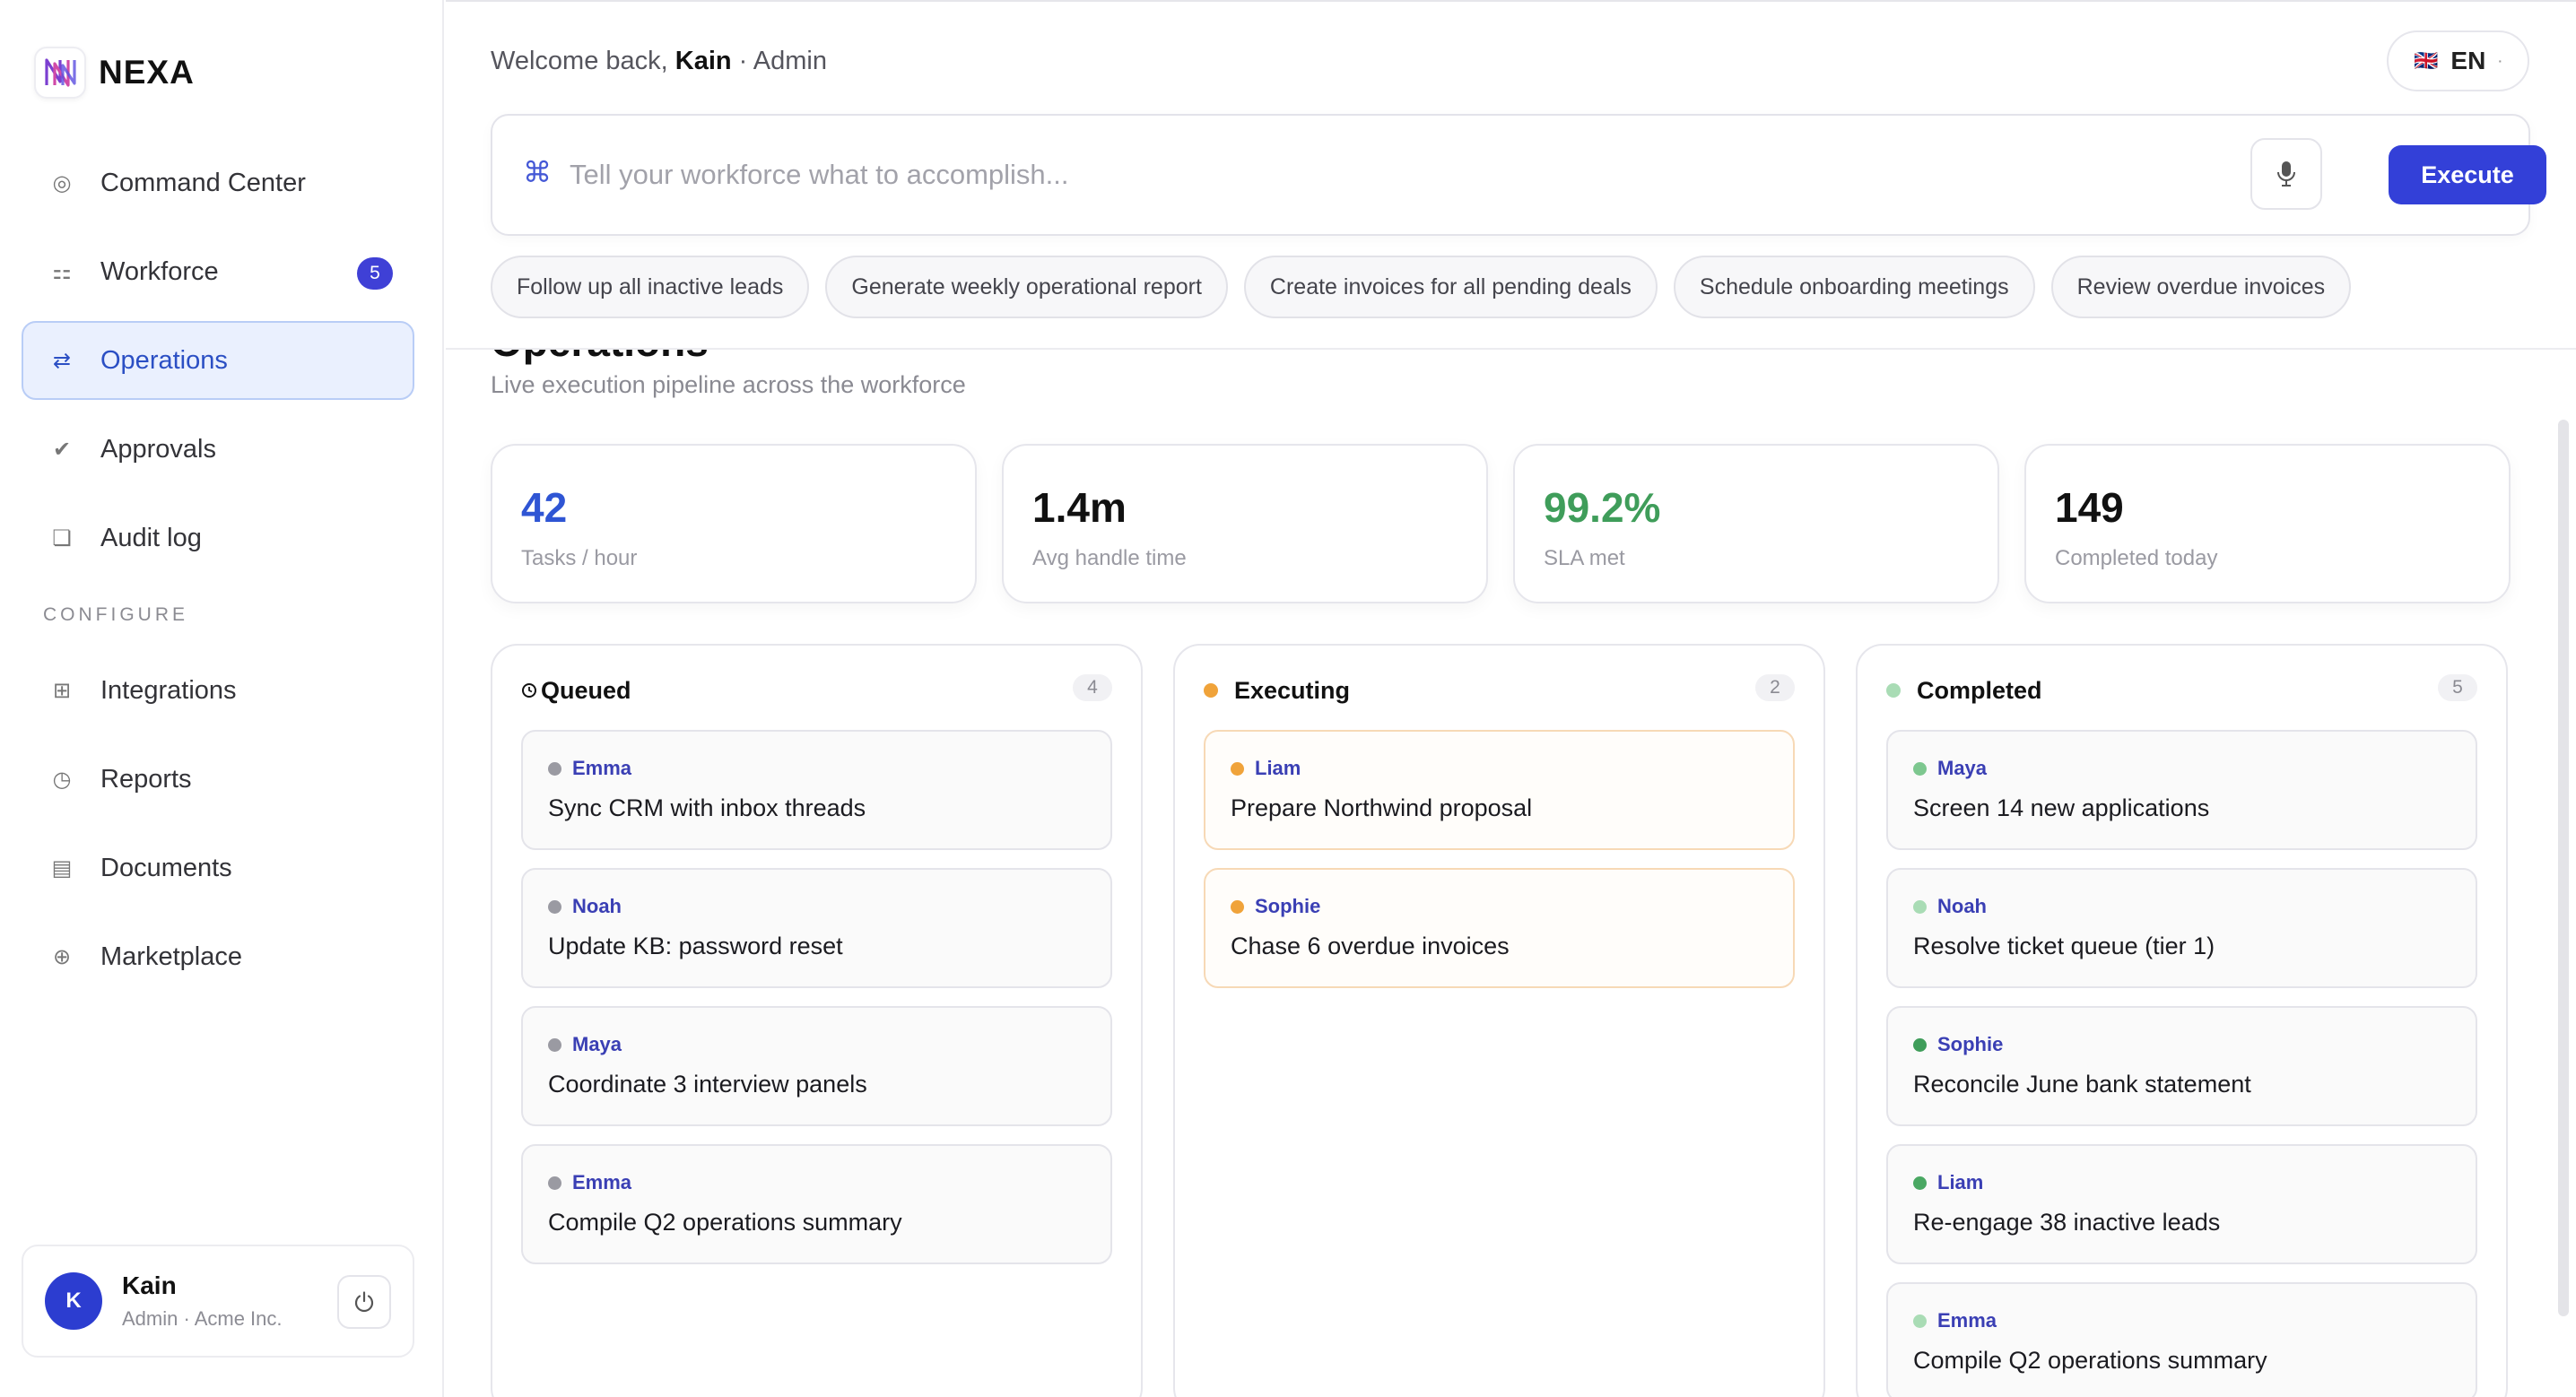  I want to click on top-divider, so click(1511, 1).